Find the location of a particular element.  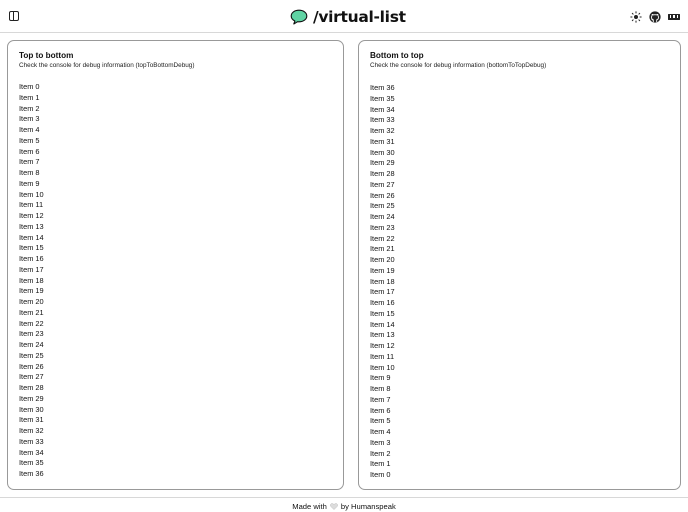

github-icon is located at coordinates (655, 16).